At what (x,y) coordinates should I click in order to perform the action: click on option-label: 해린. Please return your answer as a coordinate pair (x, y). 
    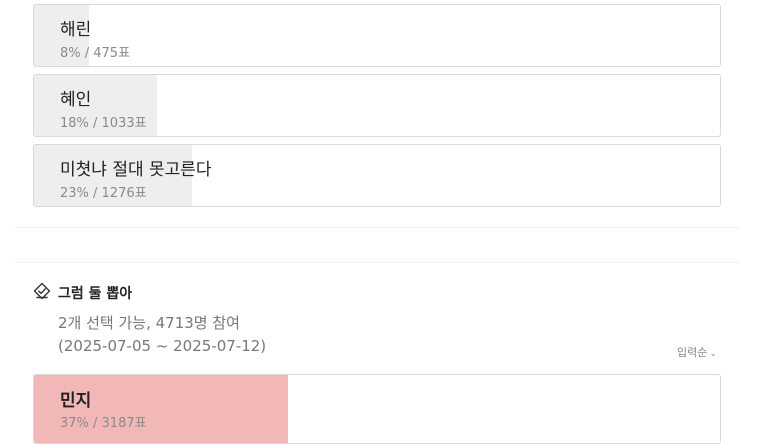
    Looking at the image, I should click on (76, 30).